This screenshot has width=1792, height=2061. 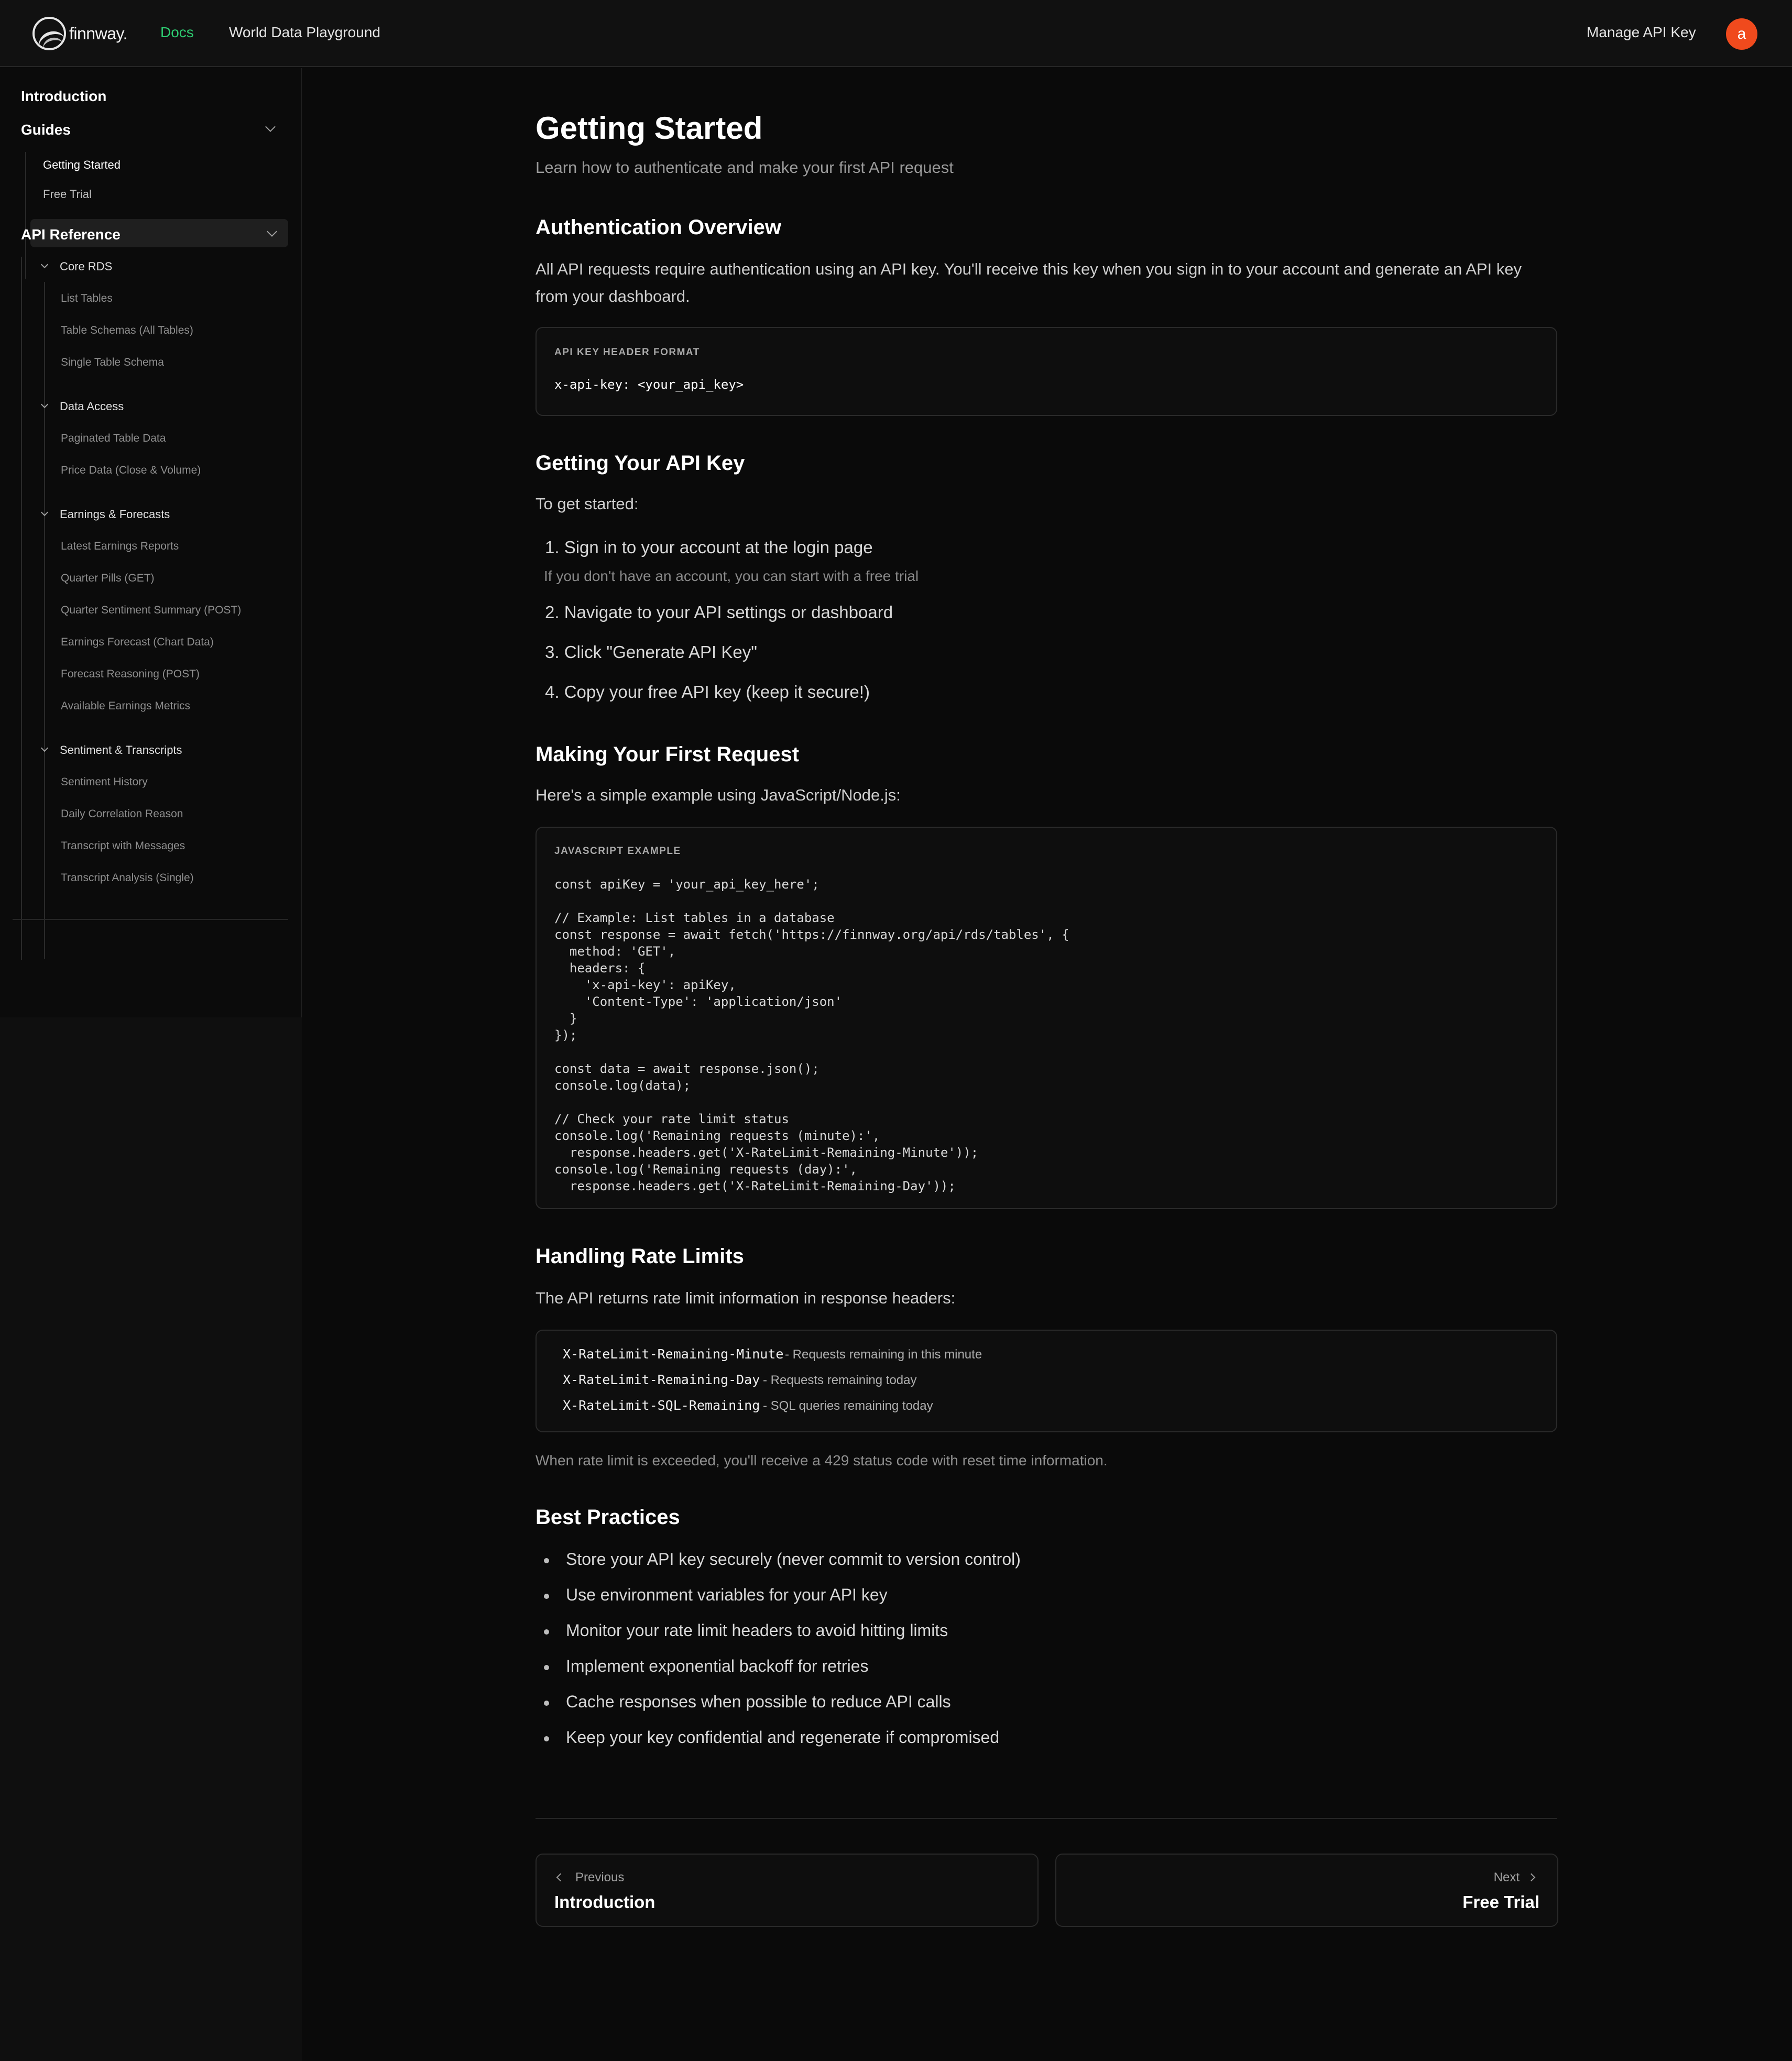 What do you see at coordinates (686, 1068) in the screenshot?
I see `code-line: const data = await response.json();` at bounding box center [686, 1068].